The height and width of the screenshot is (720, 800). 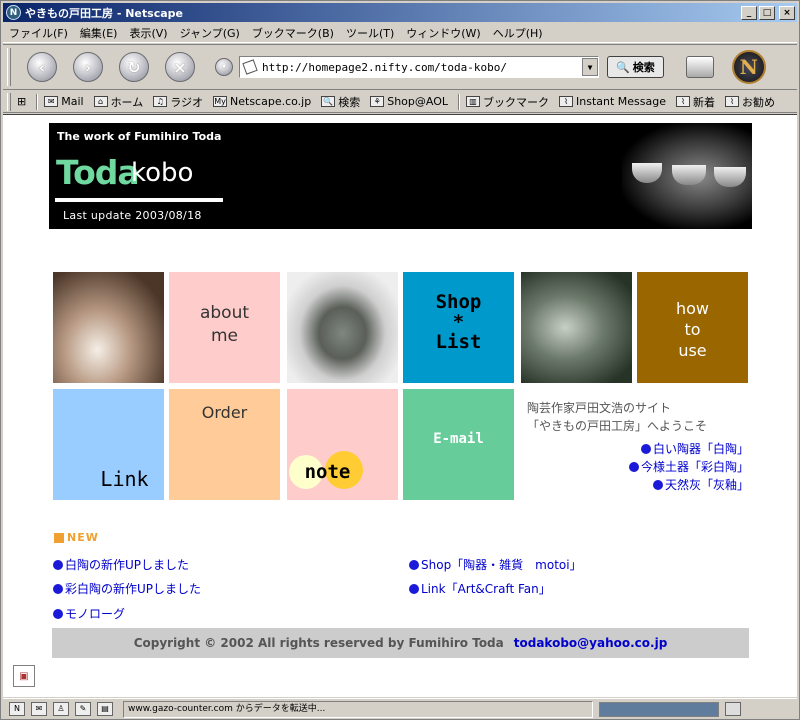 I want to click on pb-search-label: 検索, so click(x=349, y=102).